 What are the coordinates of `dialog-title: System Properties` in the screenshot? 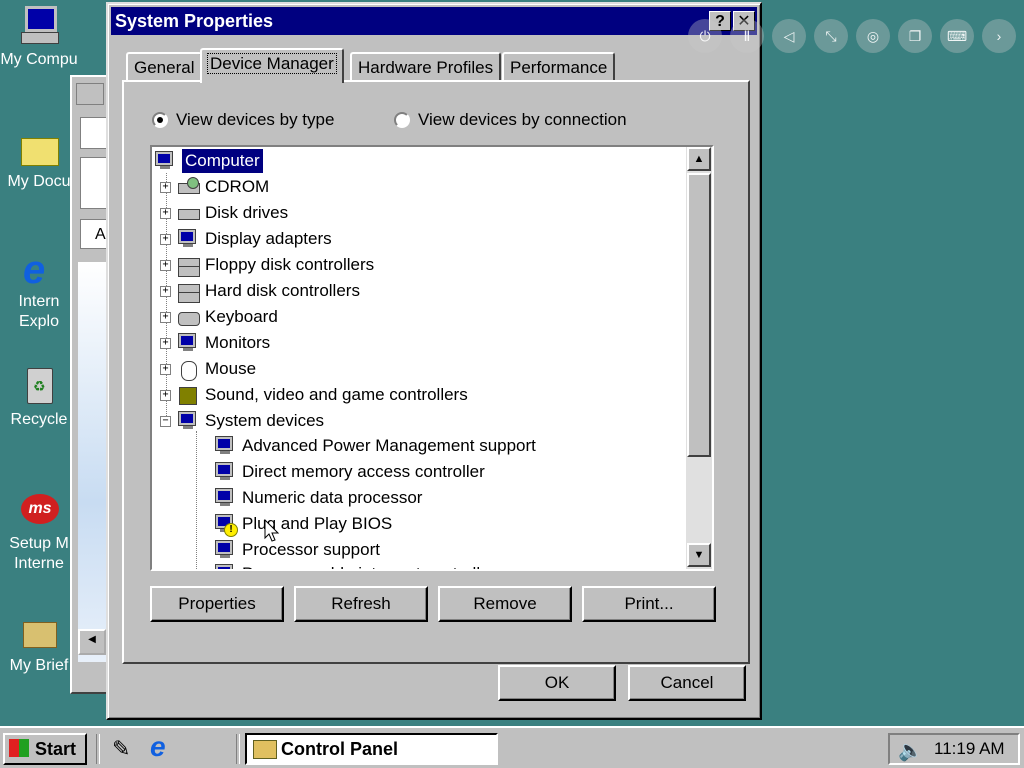 It's located at (194, 21).